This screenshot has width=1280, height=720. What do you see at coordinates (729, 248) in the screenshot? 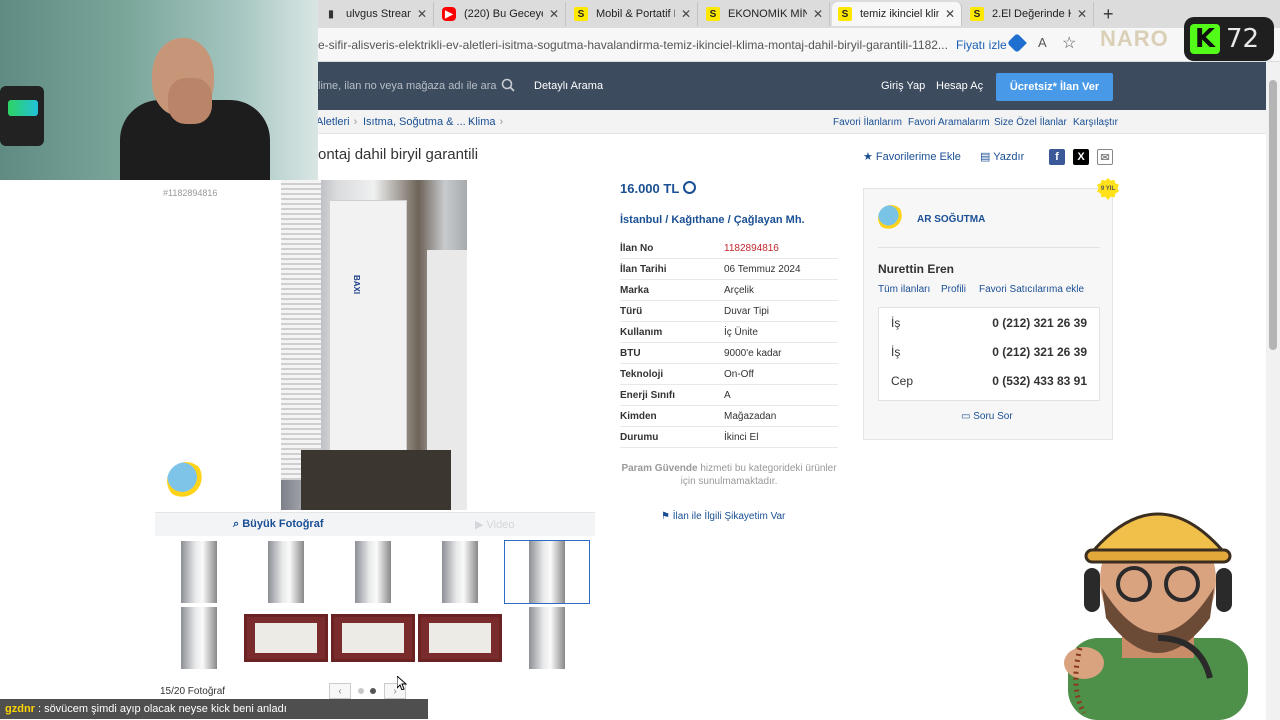
I see `detail-row: İlan No 1182894816` at bounding box center [729, 248].